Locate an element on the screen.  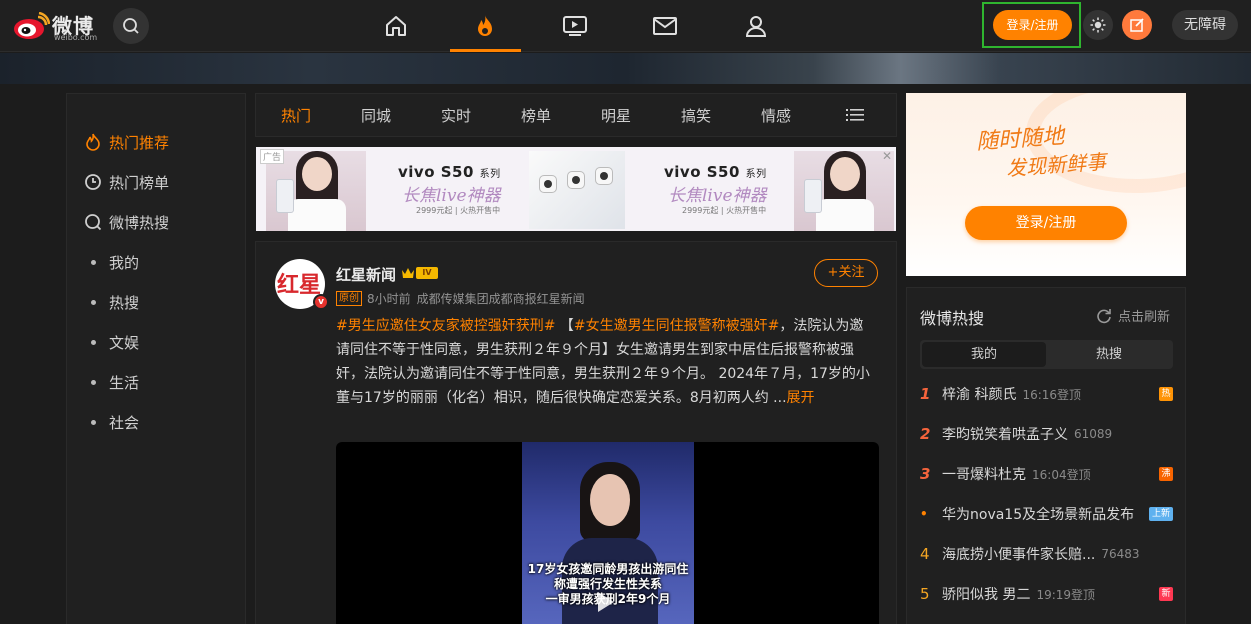
tab-hot: 热门 is located at coordinates (296, 115).